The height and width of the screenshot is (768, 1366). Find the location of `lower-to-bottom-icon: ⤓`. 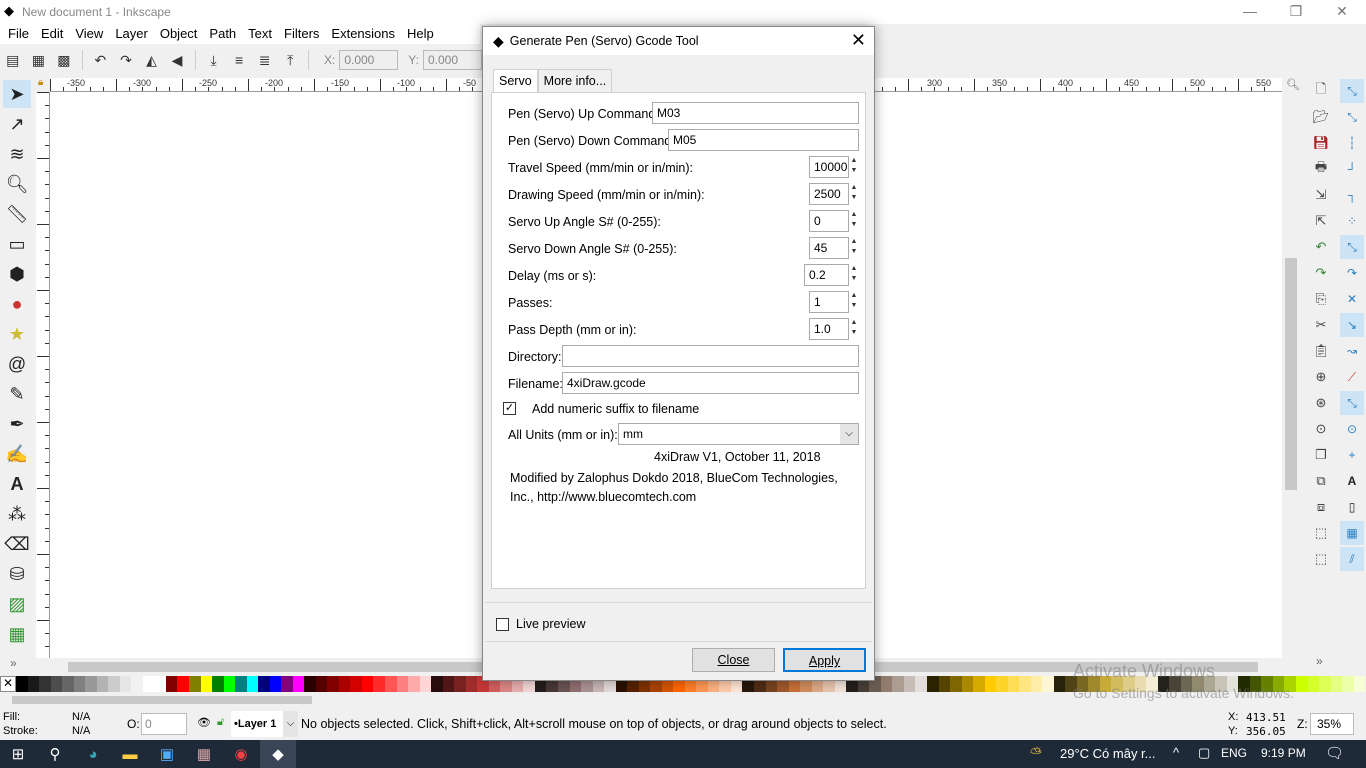

lower-to-bottom-icon: ⤓ is located at coordinates (214, 60).